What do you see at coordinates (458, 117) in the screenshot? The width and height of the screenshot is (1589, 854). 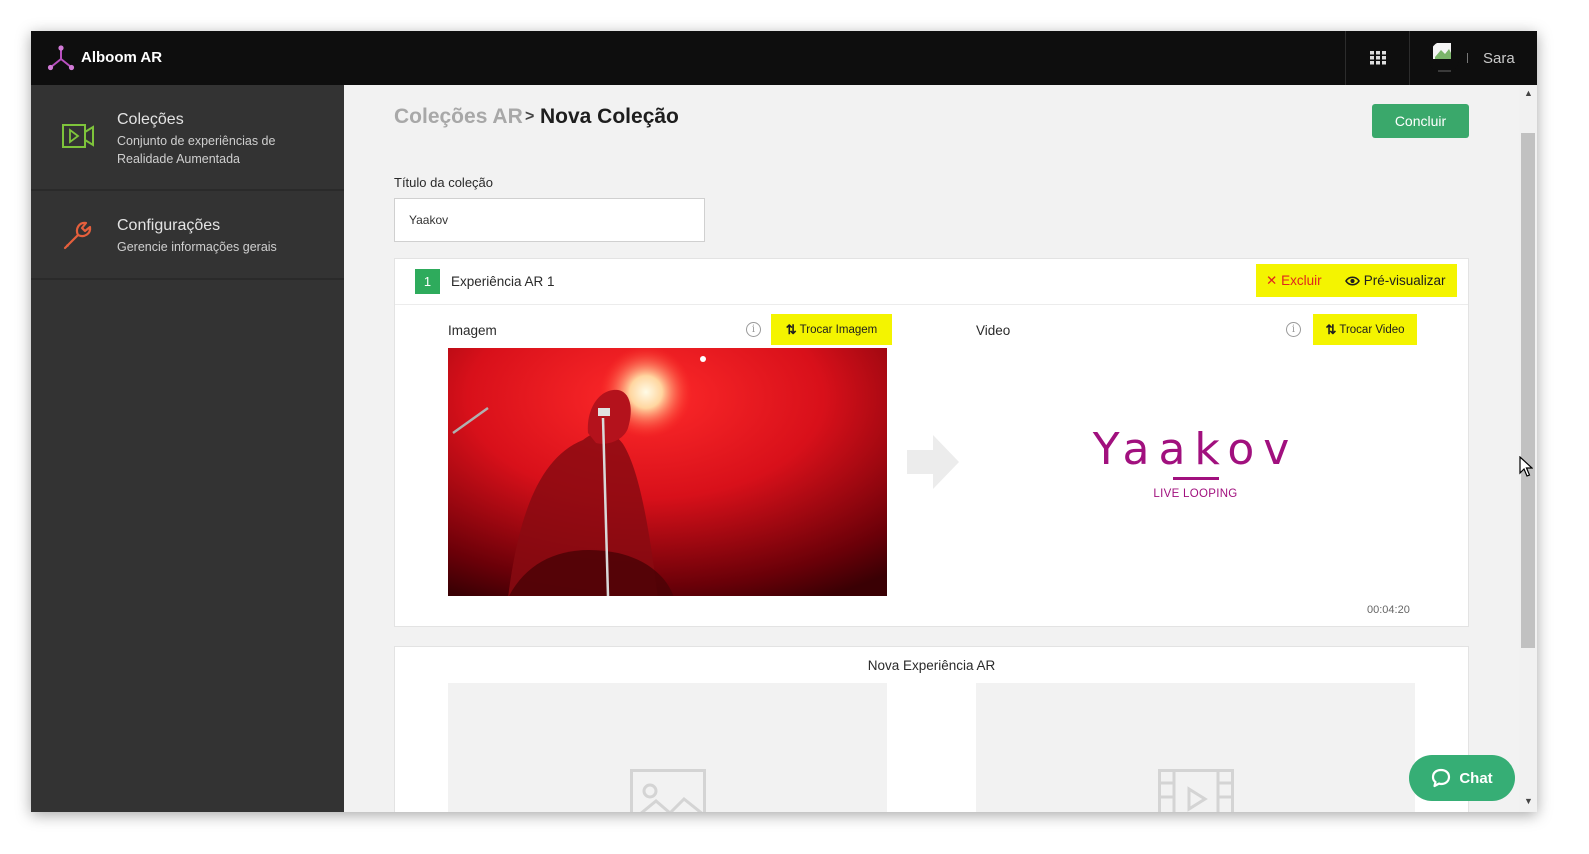 I see `breadcrumb-root-link: Coleções AR` at bounding box center [458, 117].